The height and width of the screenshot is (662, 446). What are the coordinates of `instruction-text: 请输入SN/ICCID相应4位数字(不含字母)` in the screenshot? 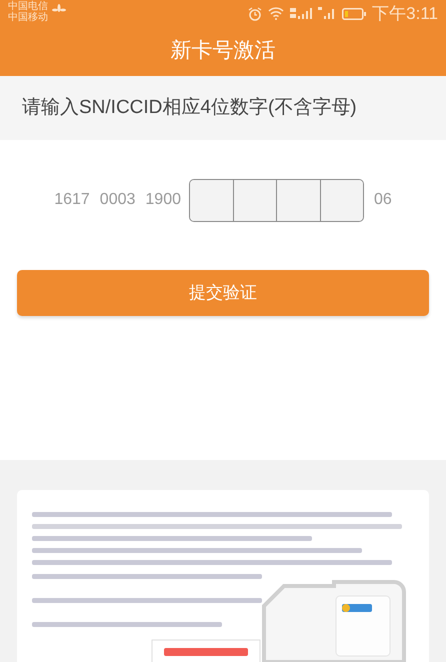 It's located at (189, 108).